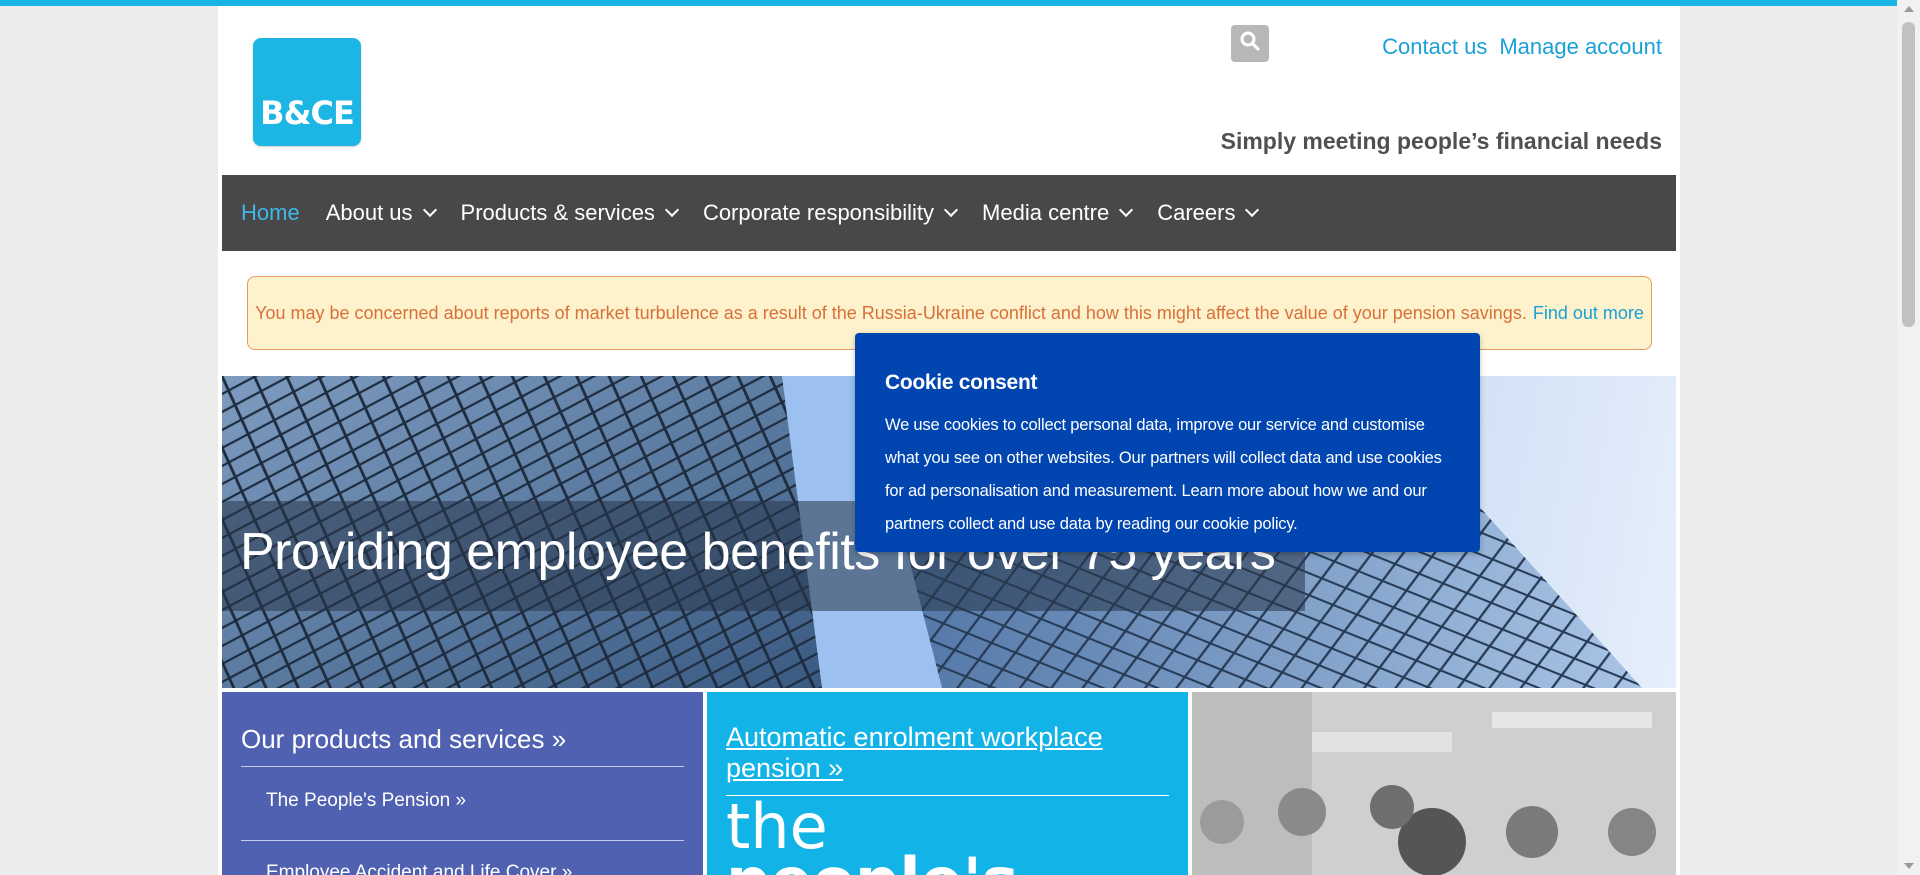  What do you see at coordinates (369, 212) in the screenshot?
I see `nav-item-label: About us` at bounding box center [369, 212].